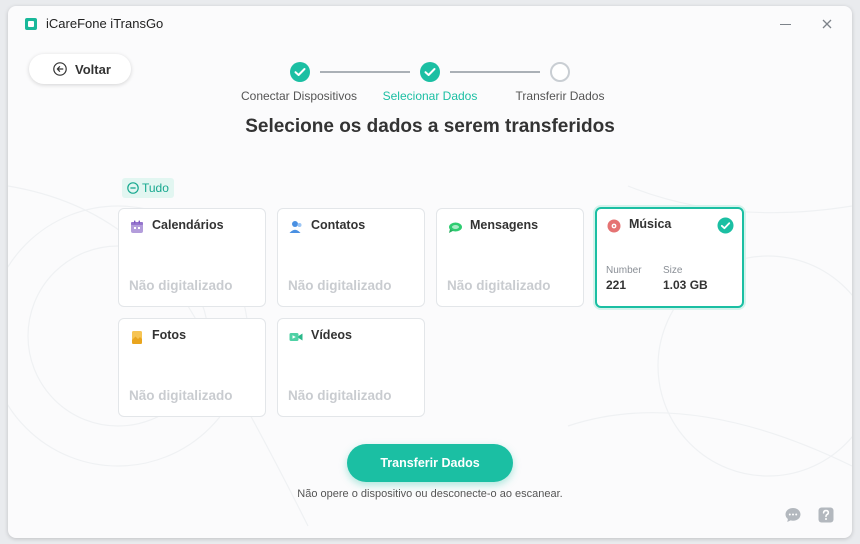 The width and height of the screenshot is (860, 544). What do you see at coordinates (338, 225) in the screenshot?
I see `card-label: Contatos` at bounding box center [338, 225].